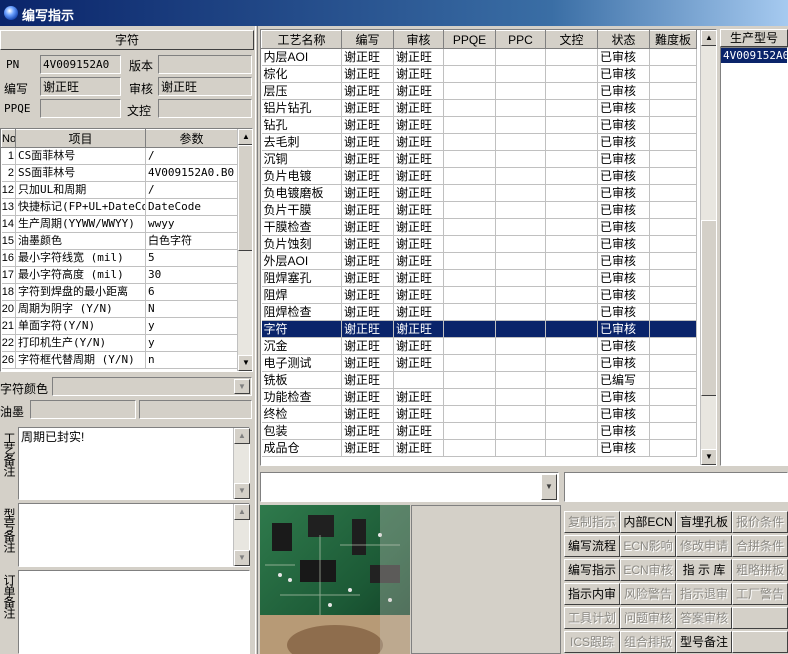 The image size is (788, 654). I want to click on process-header-4: PPC, so click(520, 39).